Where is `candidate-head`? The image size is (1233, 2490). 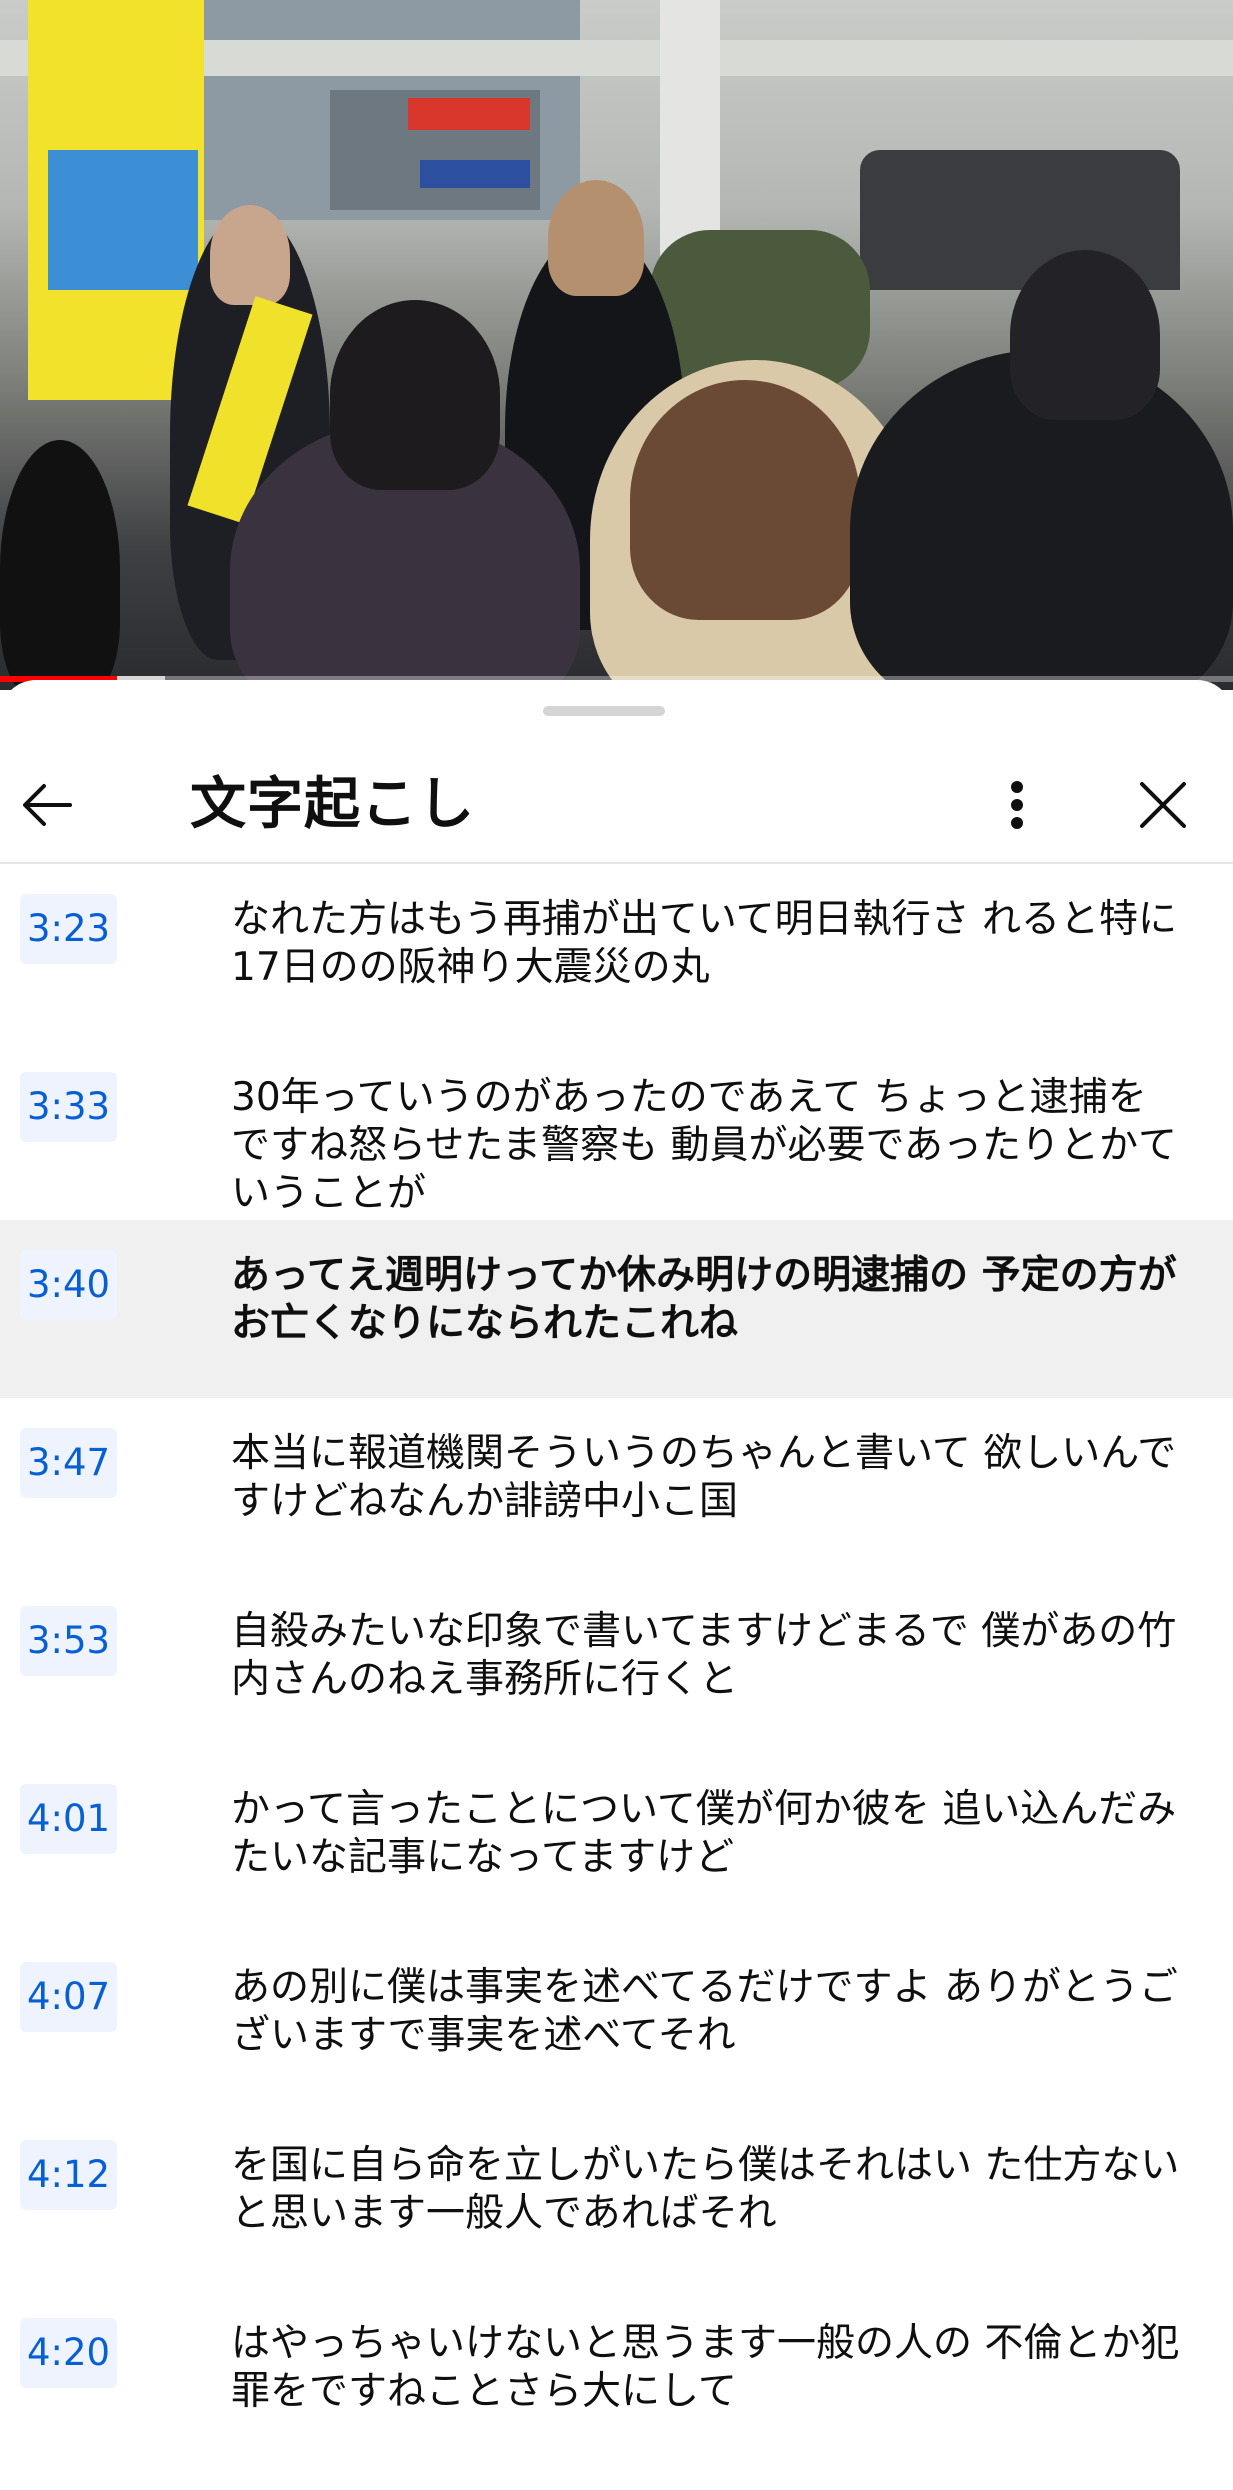 candidate-head is located at coordinates (250, 255).